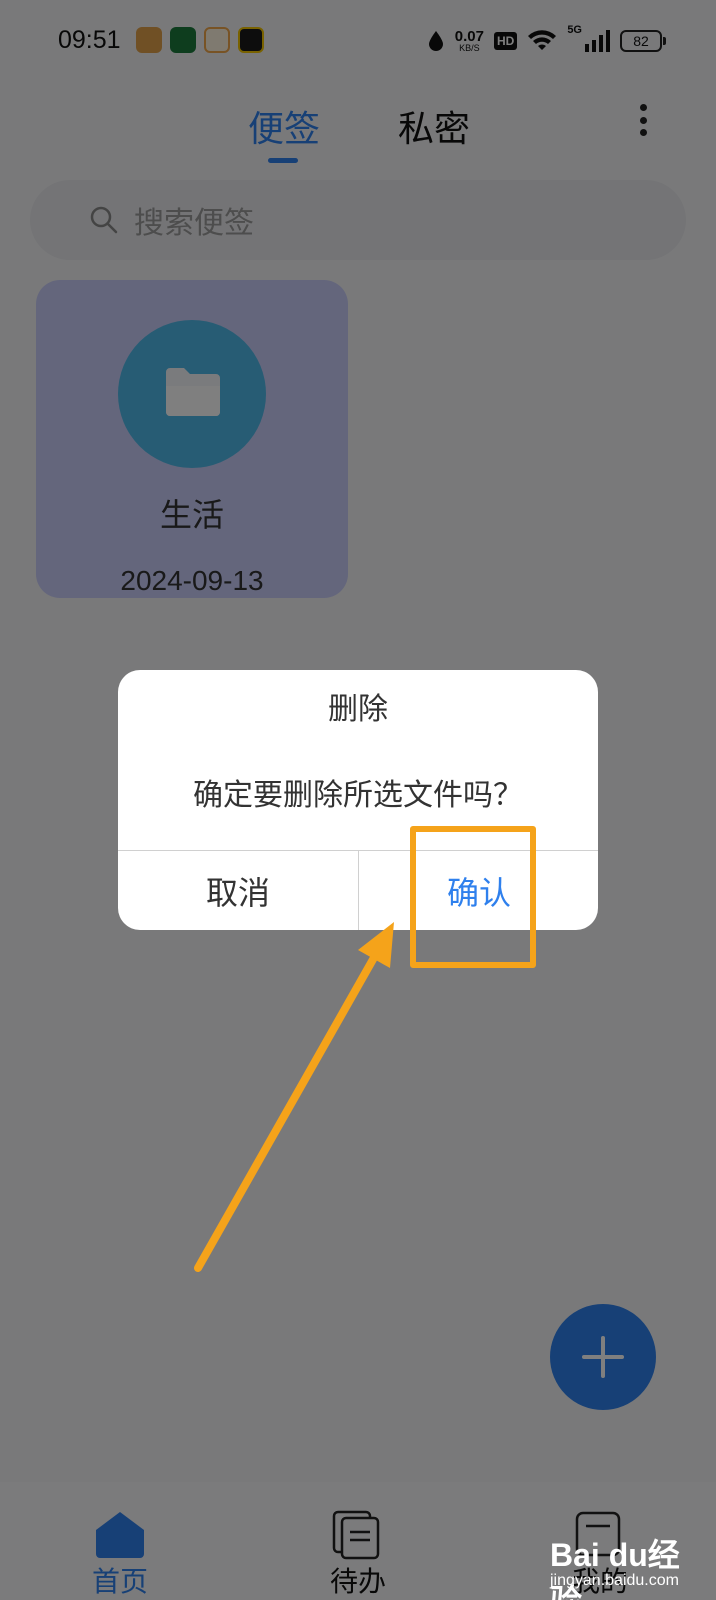 This screenshot has height=1600, width=716. Describe the element at coordinates (630, 1560) in the screenshot. I see `watermark-logo: Bai du经验 jingyan.baidu.com` at that location.